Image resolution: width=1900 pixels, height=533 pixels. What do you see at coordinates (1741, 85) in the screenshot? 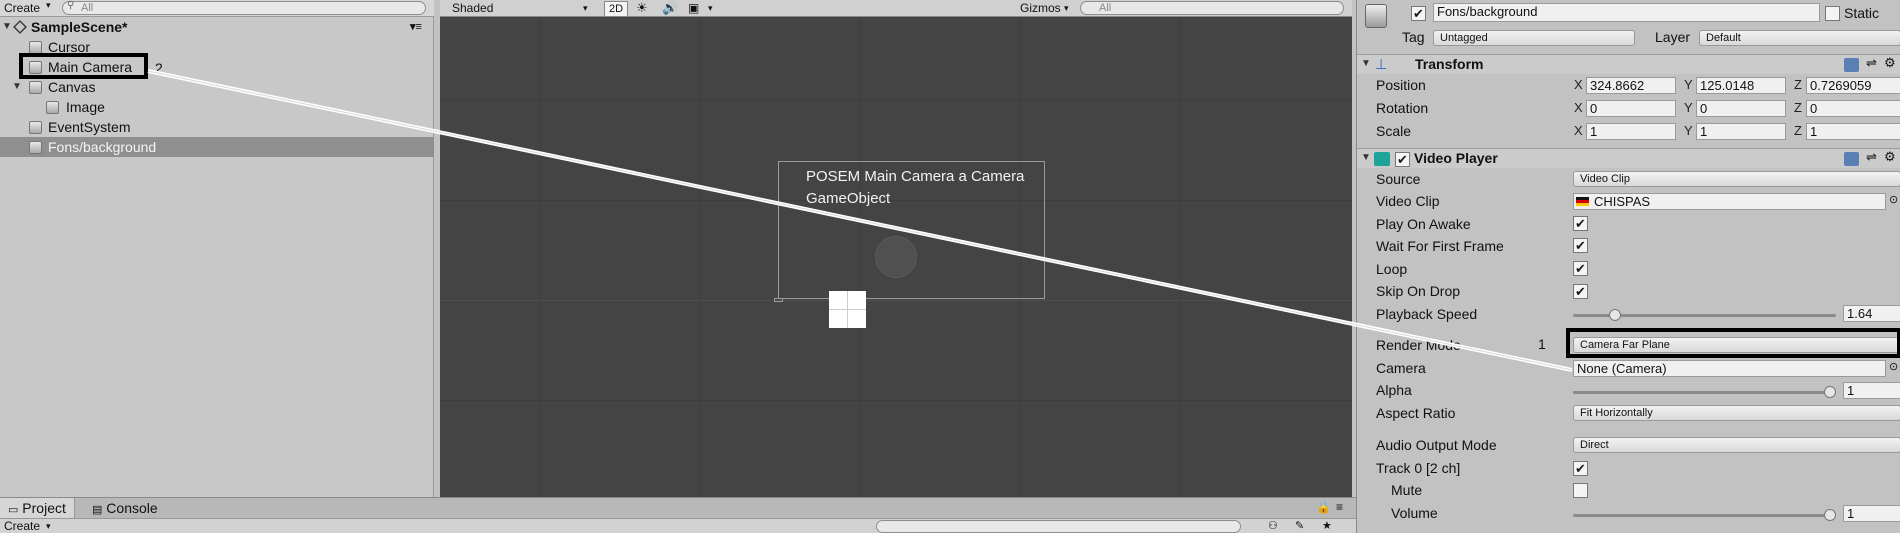
I see `position-y-field: 125.0148` at bounding box center [1741, 85].